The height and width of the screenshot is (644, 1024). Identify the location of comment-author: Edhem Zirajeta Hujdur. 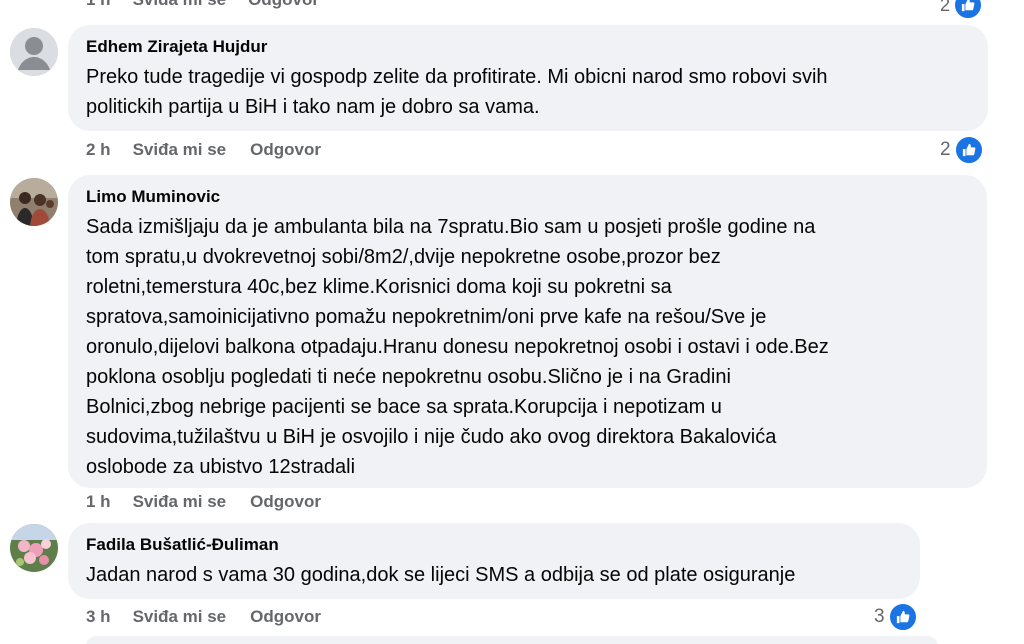
(528, 47).